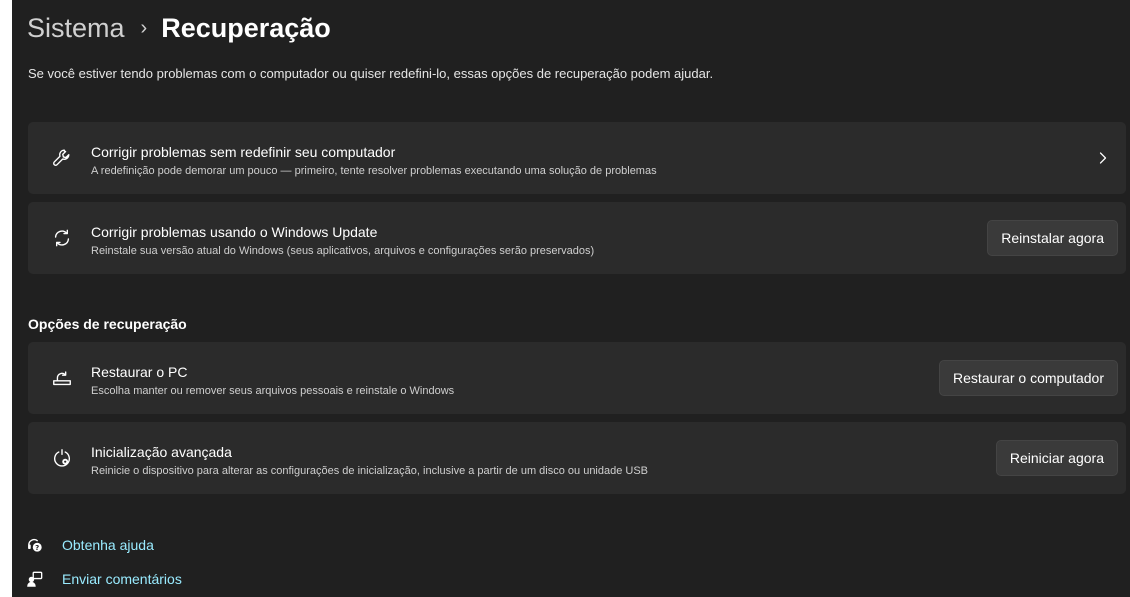 The height and width of the screenshot is (597, 1130). Describe the element at coordinates (107, 324) in the screenshot. I see `section-title: Opções de recuperação` at that location.